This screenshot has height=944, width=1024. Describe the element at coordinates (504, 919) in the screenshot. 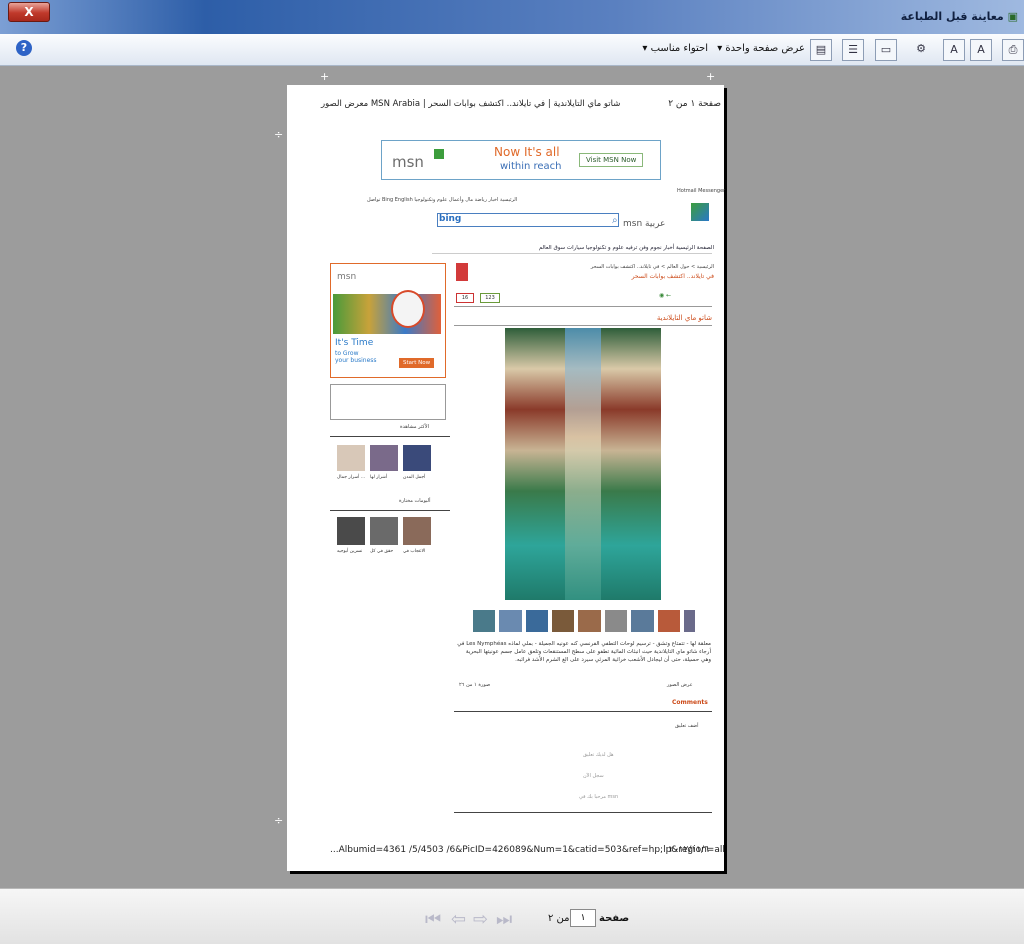

I see `last-page-icon: ⏭` at that location.